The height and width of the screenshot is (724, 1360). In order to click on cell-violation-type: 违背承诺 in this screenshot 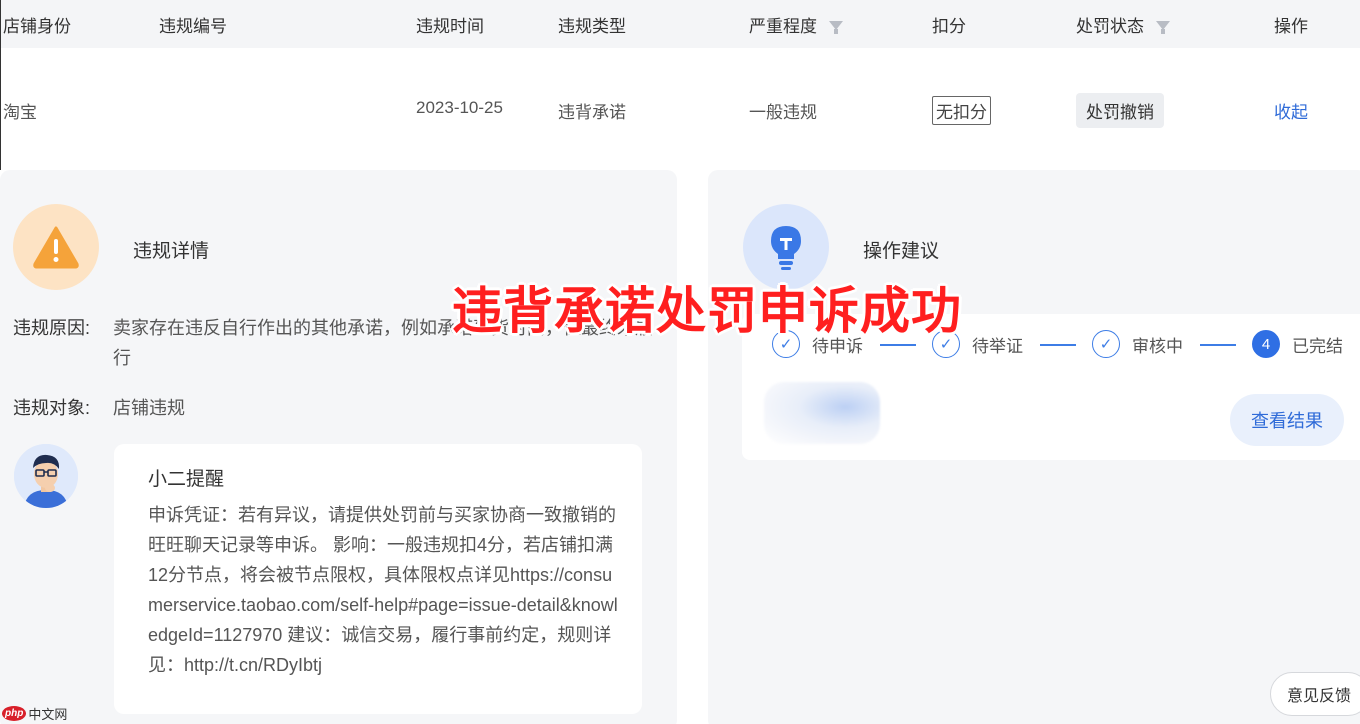, I will do `click(592, 112)`.